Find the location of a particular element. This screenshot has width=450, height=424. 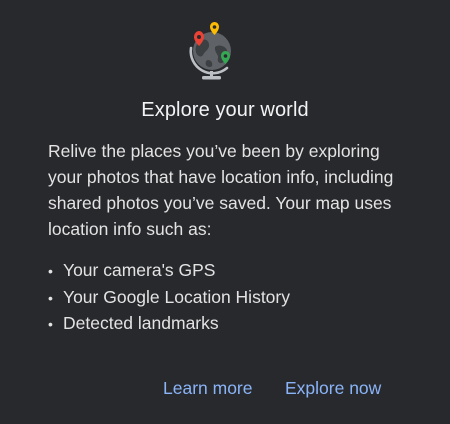

list-item: • Your Google Location History is located at coordinates (169, 298).